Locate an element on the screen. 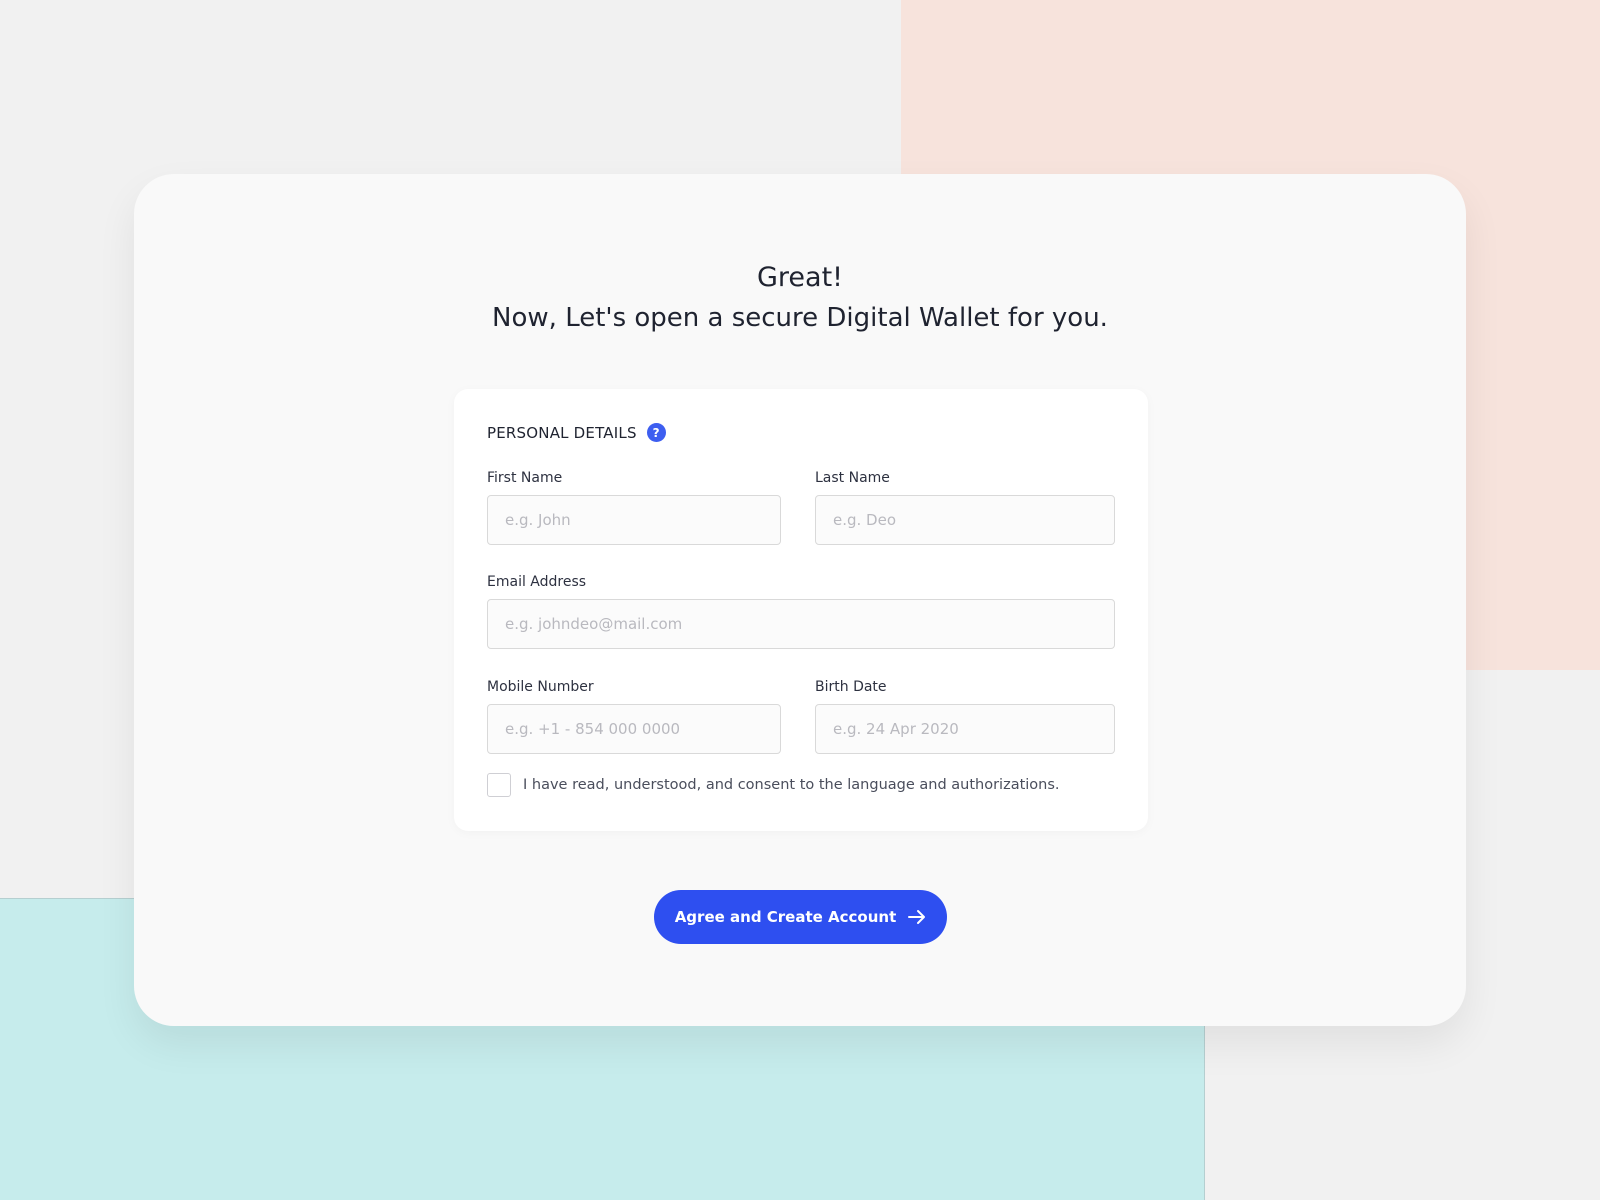 The image size is (1600, 1200). birth-date-field: Birth Date is located at coordinates (965, 716).